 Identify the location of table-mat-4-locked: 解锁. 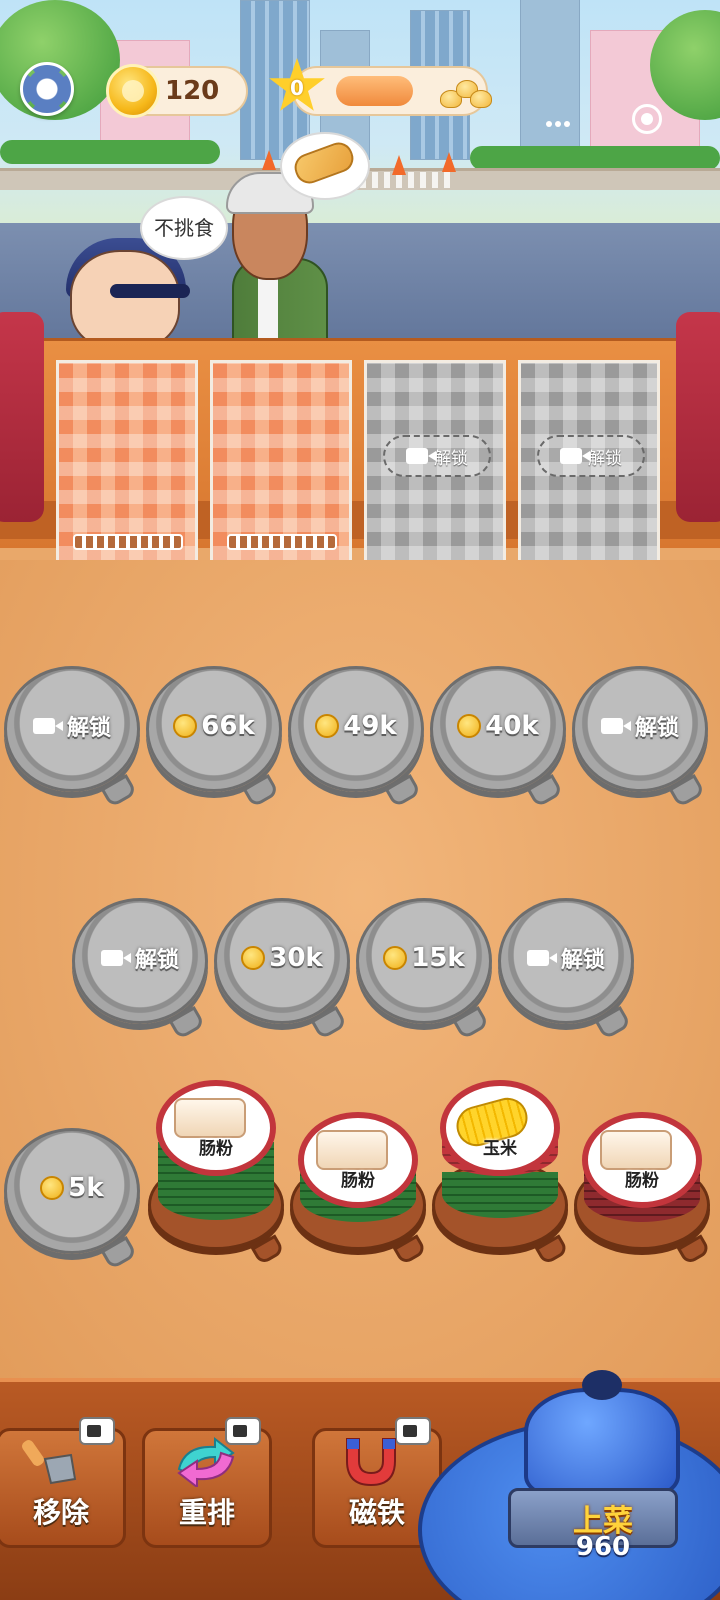
(589, 461).